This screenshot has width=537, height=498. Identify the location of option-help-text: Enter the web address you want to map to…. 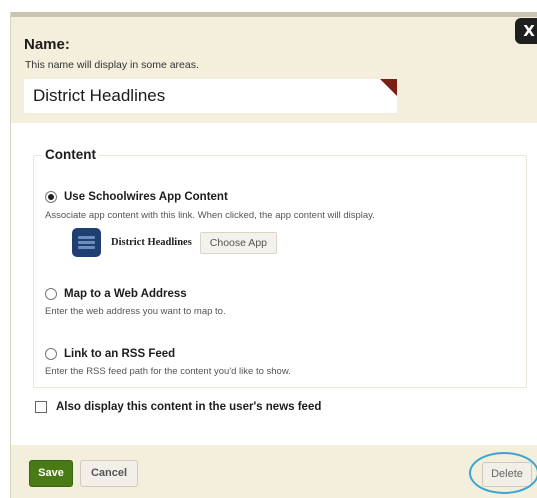
(135, 311).